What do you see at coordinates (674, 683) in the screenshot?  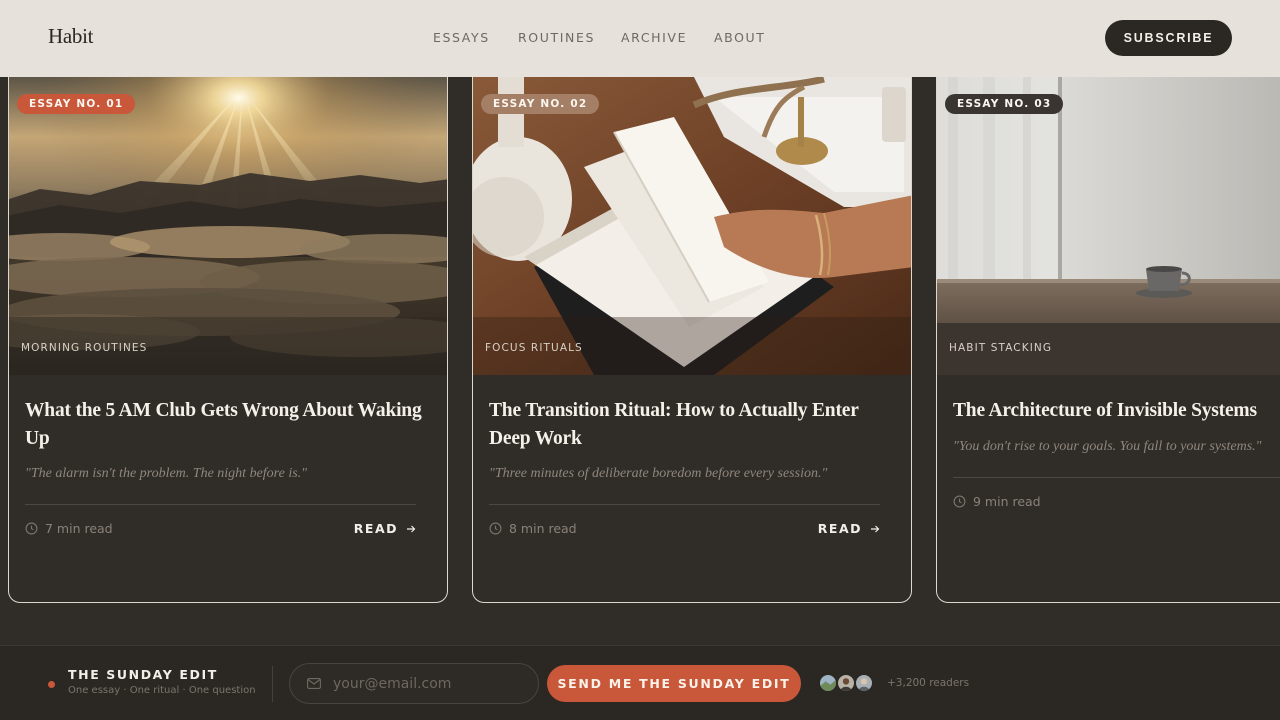 I see `send-sunday-edit-button: SEND ME THE SUNDAY EDIT` at bounding box center [674, 683].